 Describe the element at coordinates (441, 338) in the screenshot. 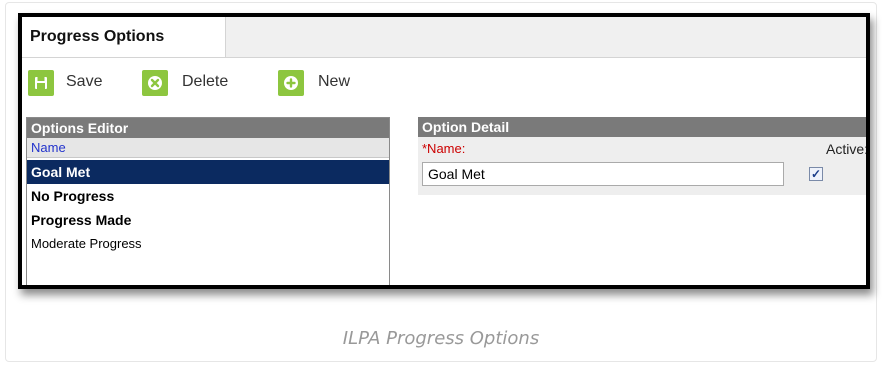

I see `image-caption: ILPA Progress Options` at that location.